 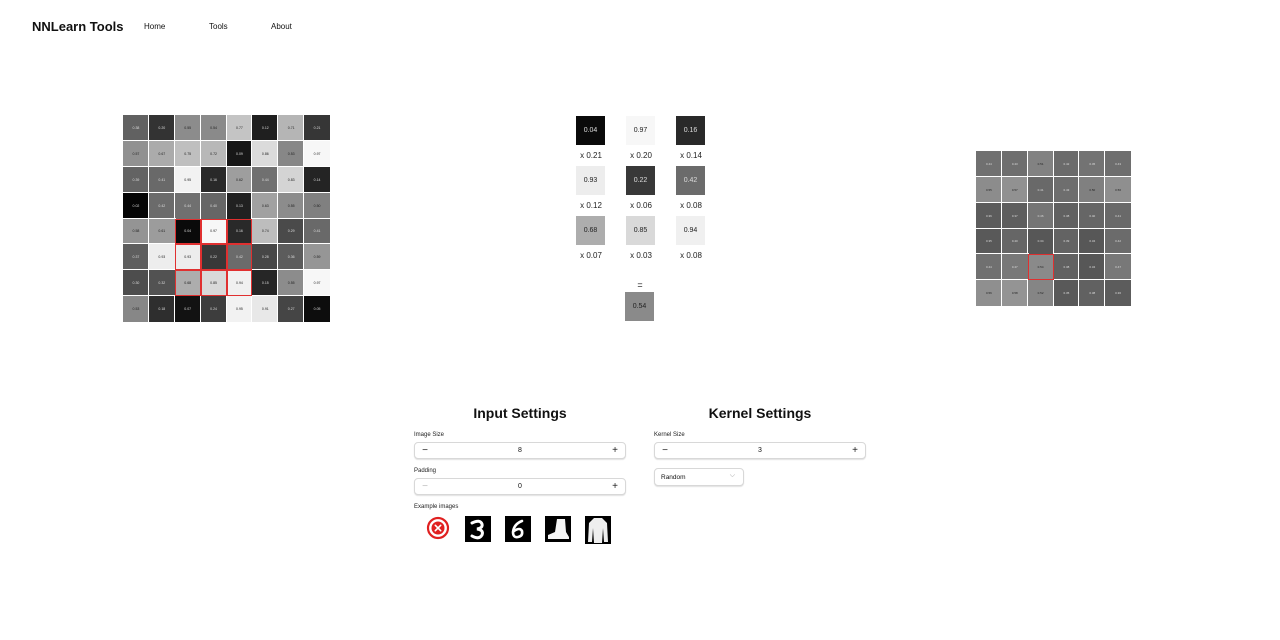 I want to click on padding-value: 0, so click(x=520, y=486).